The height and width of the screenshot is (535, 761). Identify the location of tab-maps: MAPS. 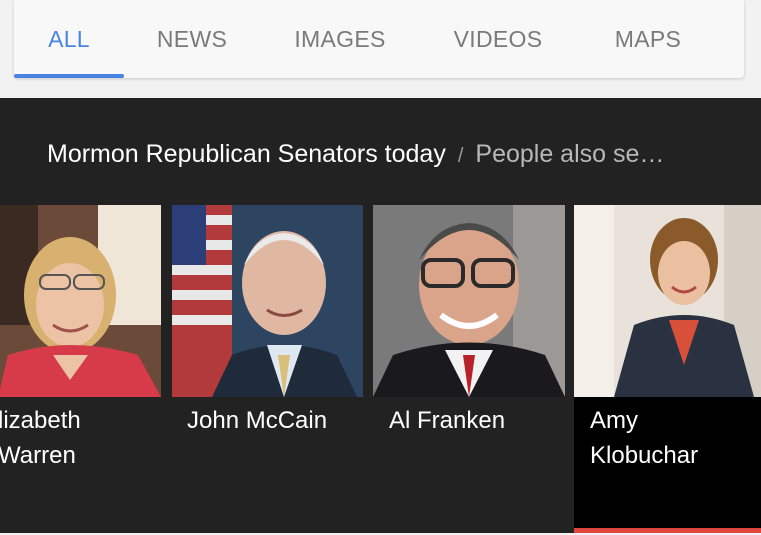
(648, 39).